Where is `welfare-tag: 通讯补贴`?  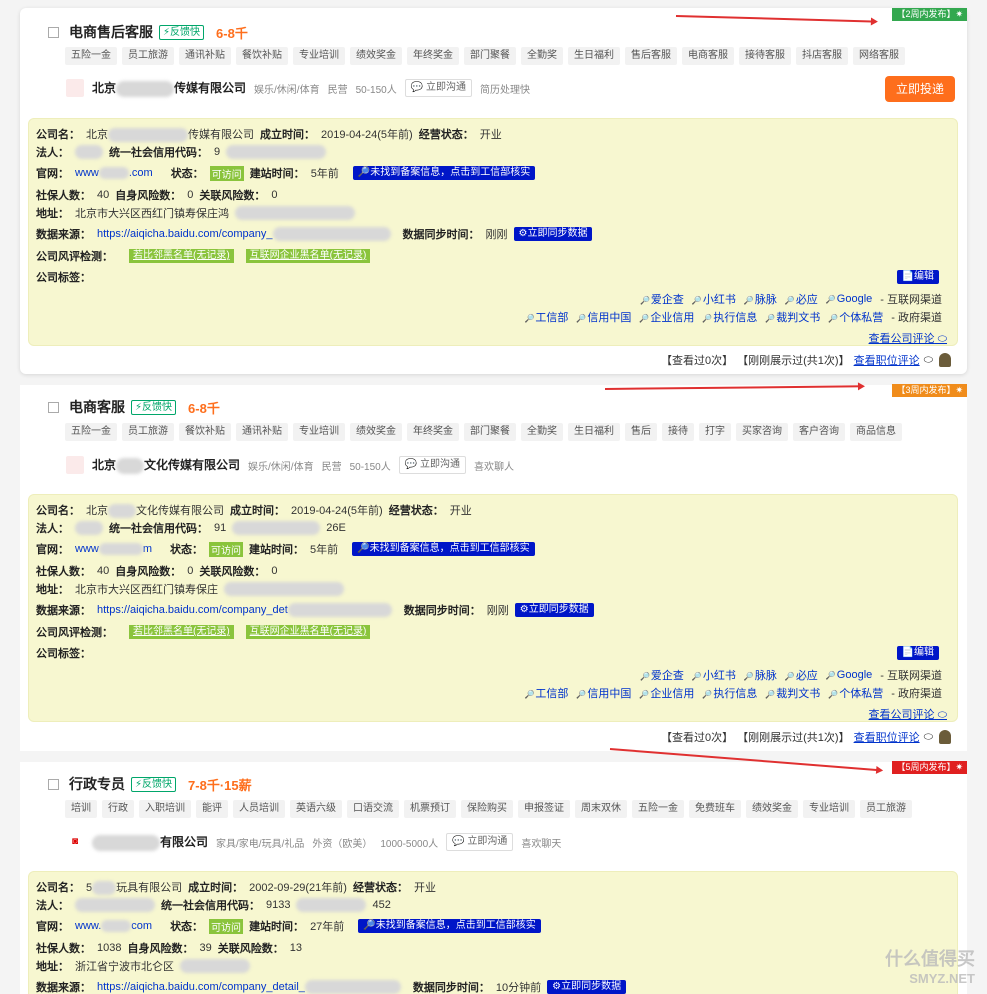
welfare-tag: 通讯补贴 is located at coordinates (205, 56).